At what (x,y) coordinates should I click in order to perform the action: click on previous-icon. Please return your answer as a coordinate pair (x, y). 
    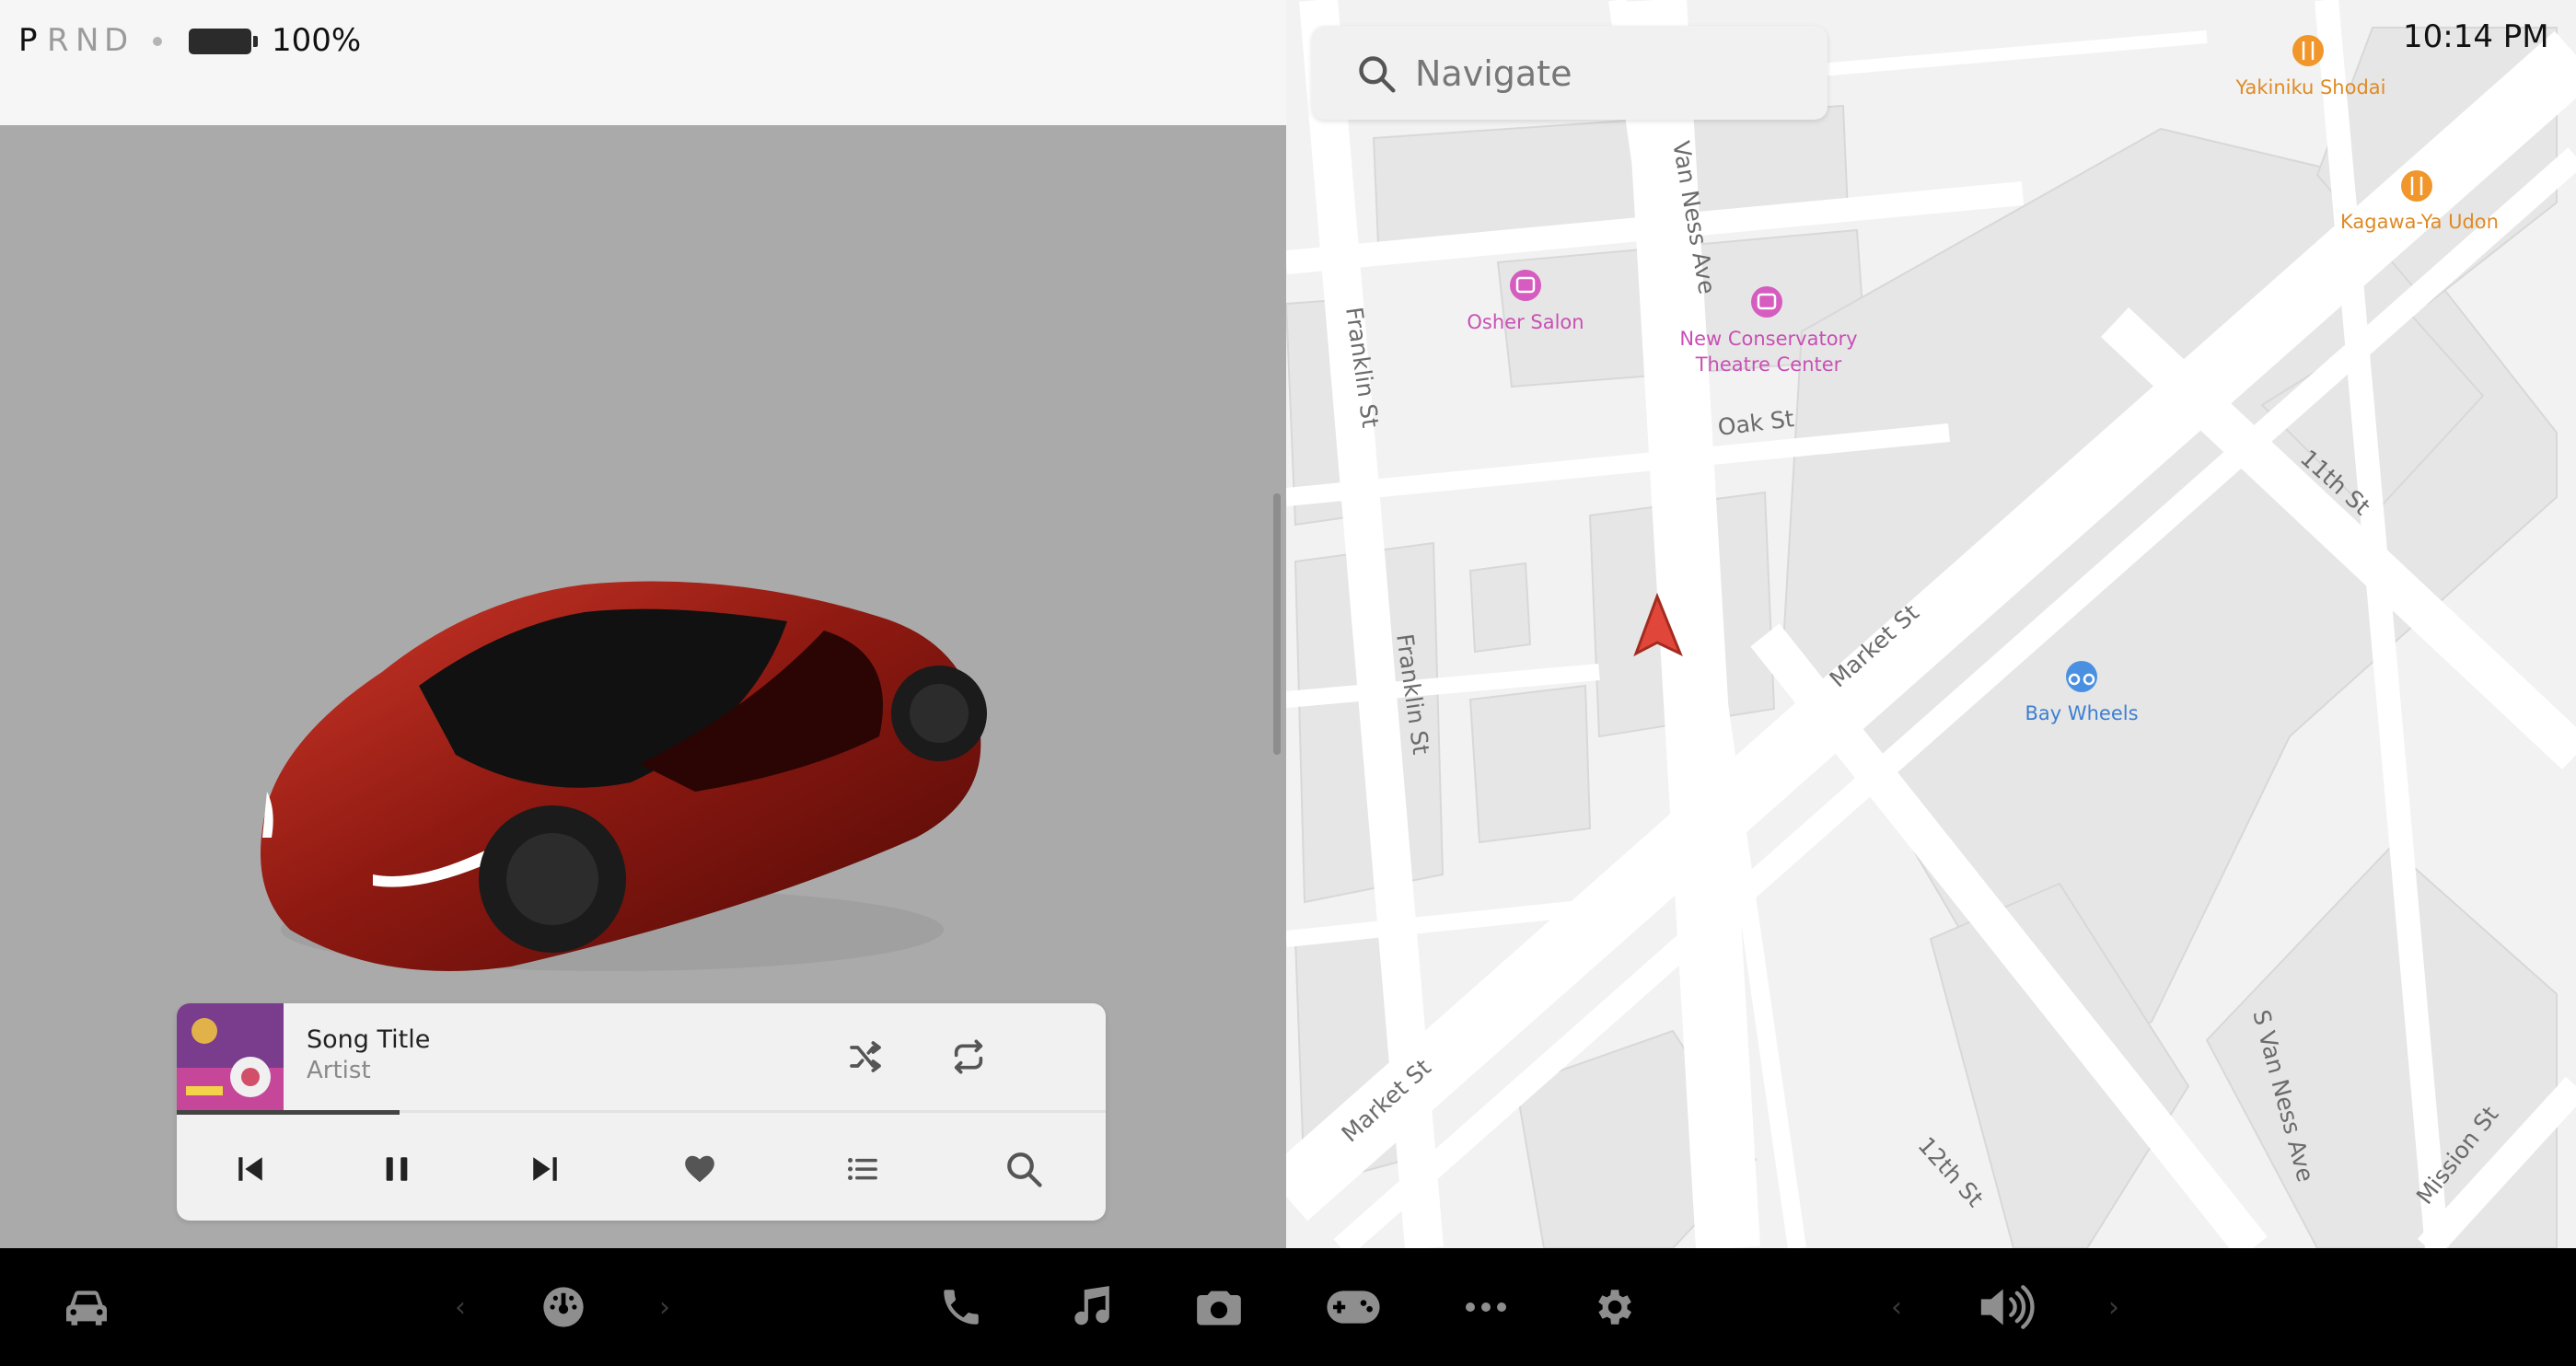
    Looking at the image, I should click on (250, 1169).